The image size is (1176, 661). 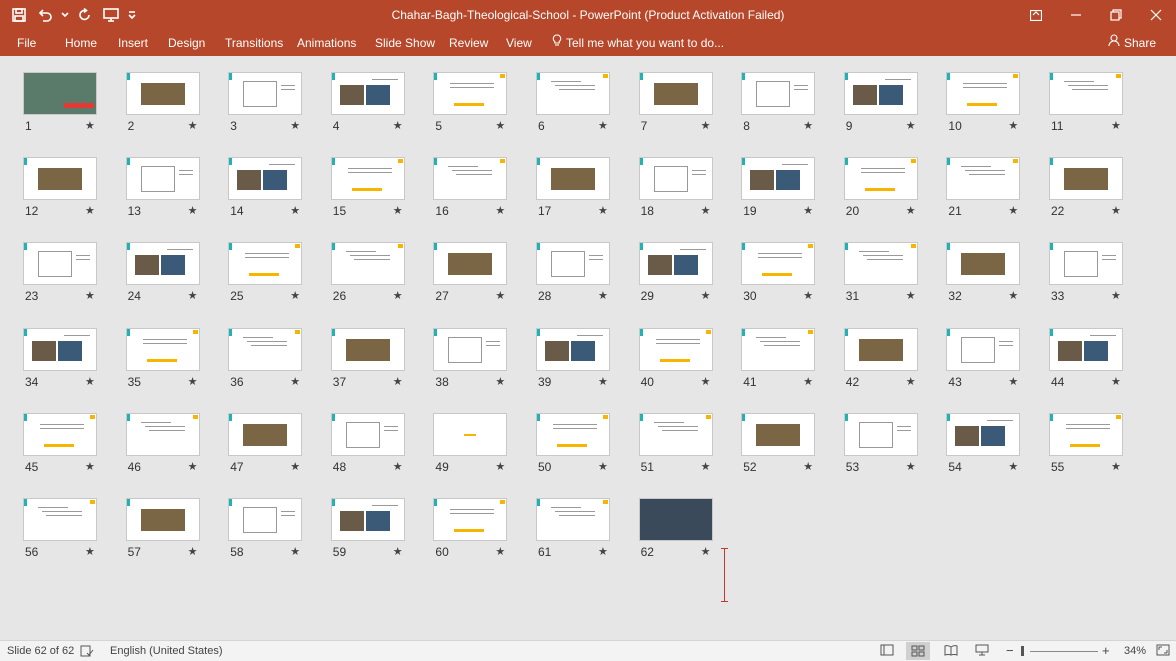 What do you see at coordinates (1100, 443) in the screenshot?
I see `slide-thumbnail-55: 55 ★` at bounding box center [1100, 443].